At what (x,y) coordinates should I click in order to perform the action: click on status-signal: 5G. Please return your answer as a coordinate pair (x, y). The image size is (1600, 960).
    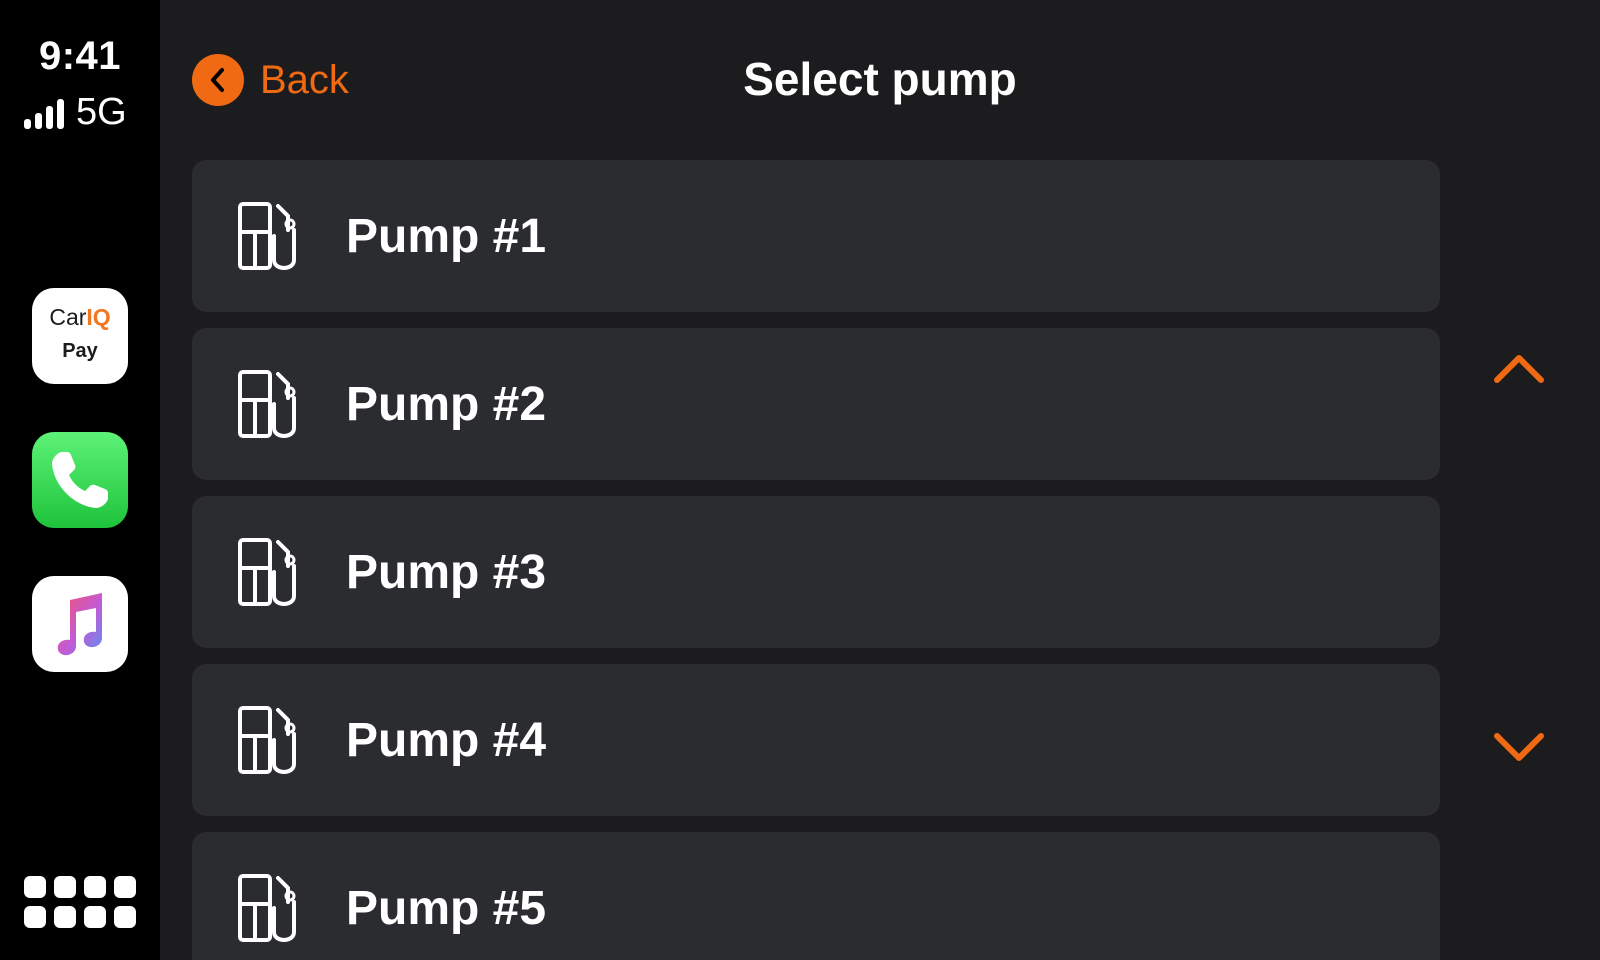
    Looking at the image, I should click on (75, 112).